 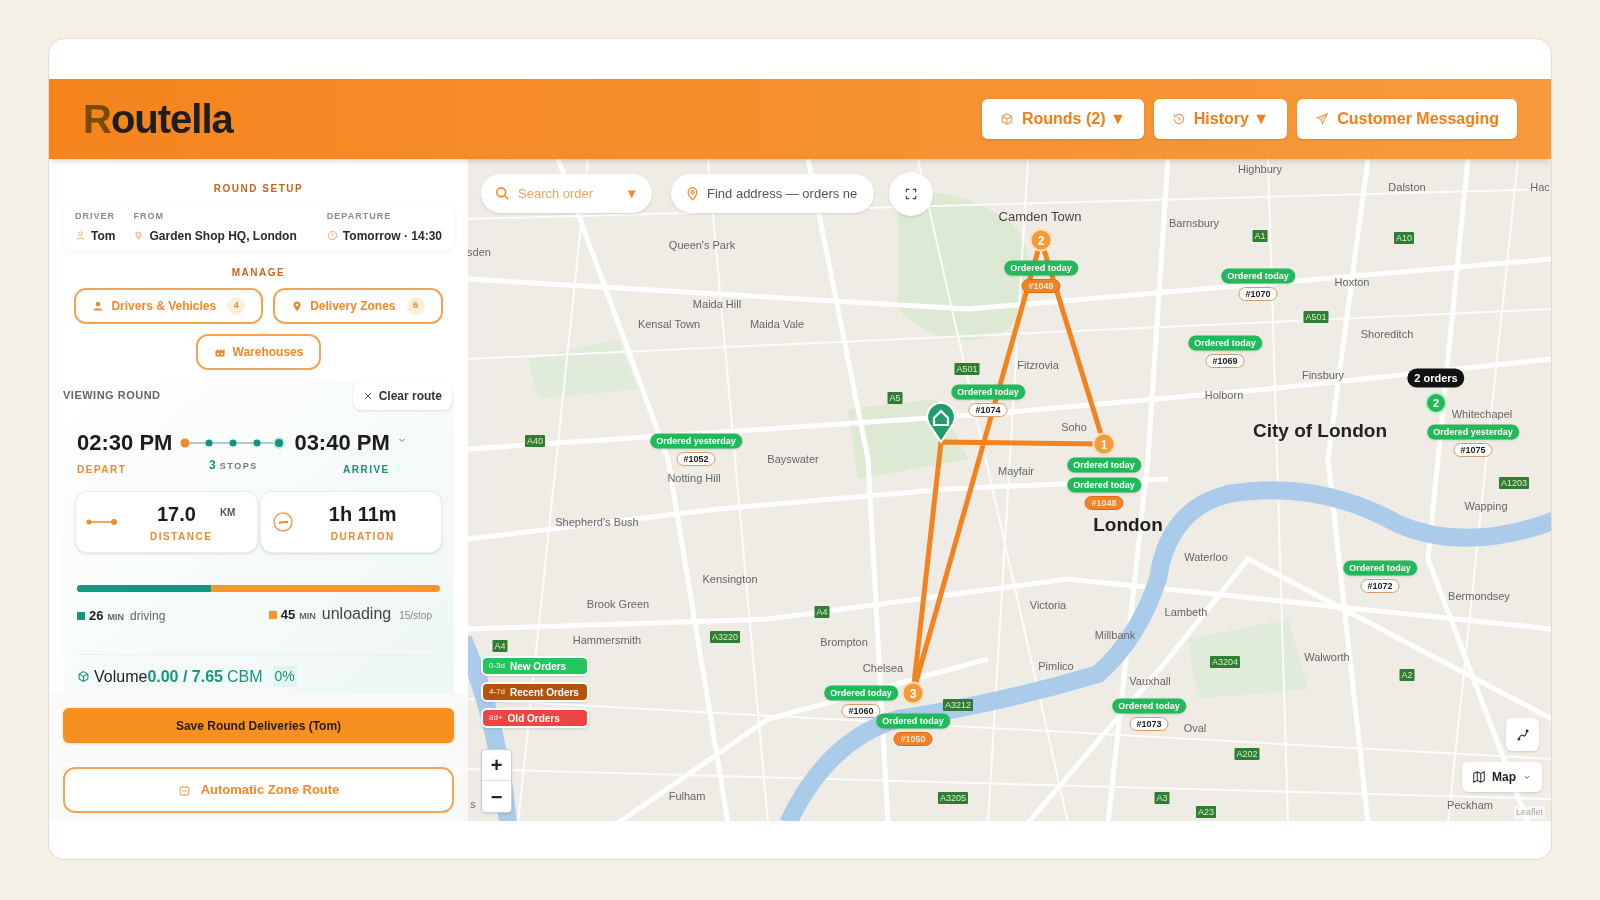 I want to click on place-label: Dalston, so click(x=1407, y=187).